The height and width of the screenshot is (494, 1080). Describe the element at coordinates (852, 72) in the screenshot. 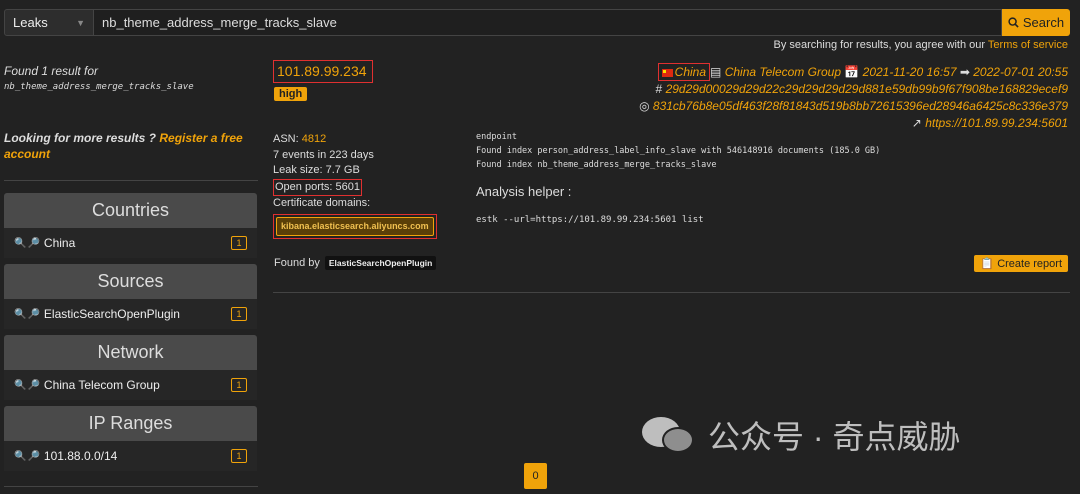

I see `calendar-icon: 📅` at that location.